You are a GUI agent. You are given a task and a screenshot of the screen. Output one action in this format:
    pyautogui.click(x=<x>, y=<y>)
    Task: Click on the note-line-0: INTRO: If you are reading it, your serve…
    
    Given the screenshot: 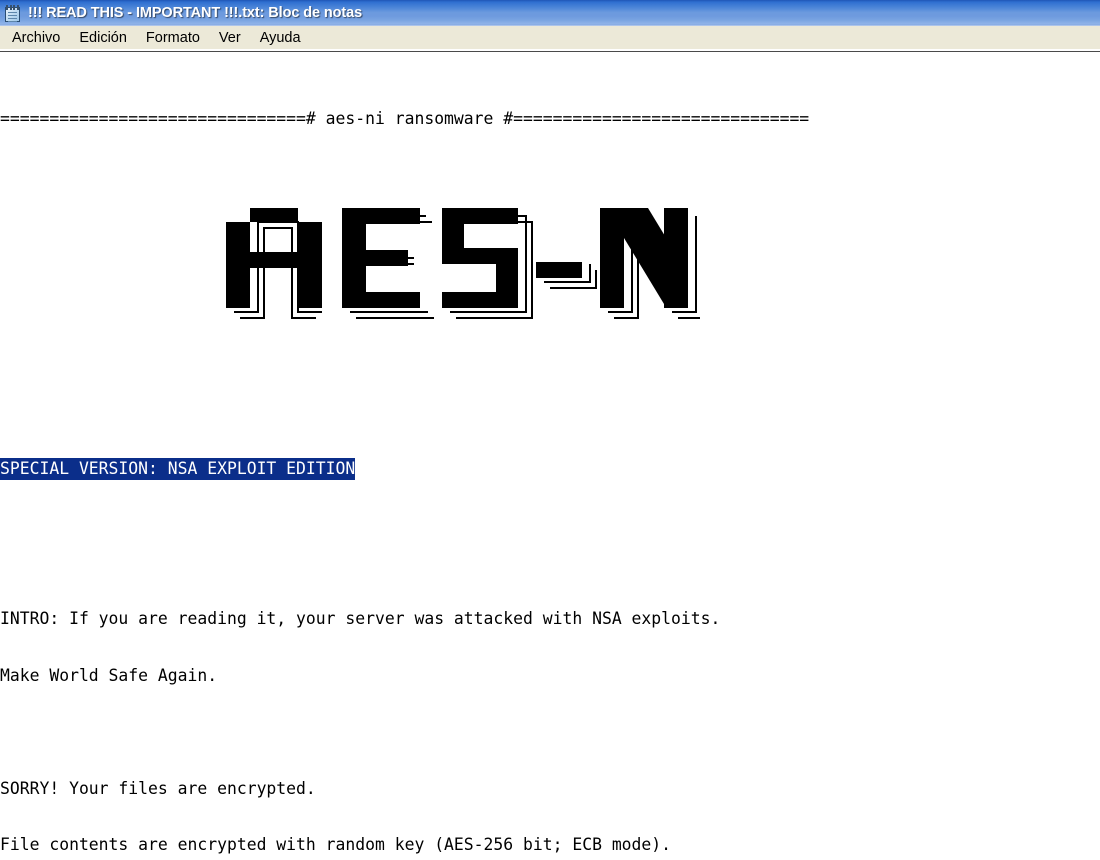 What is the action you would take?
    pyautogui.click(x=360, y=619)
    